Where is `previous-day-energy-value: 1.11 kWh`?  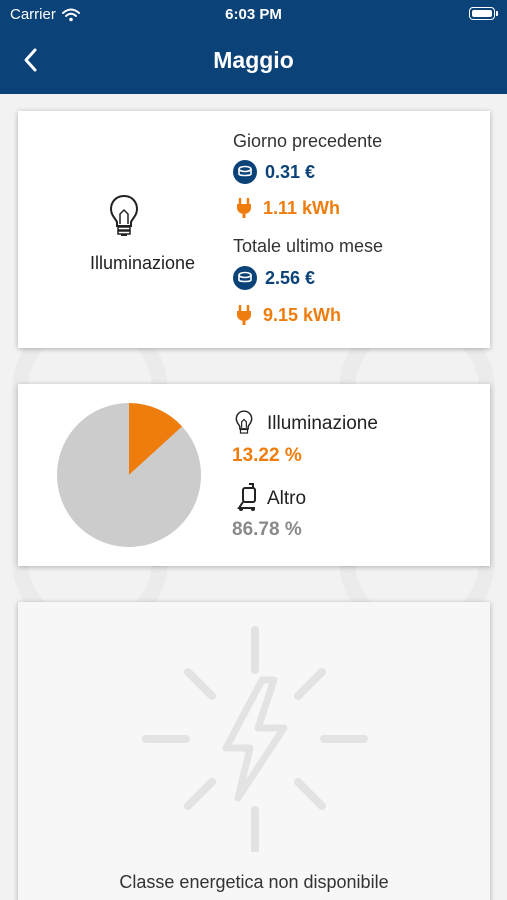
previous-day-energy-value: 1.11 kWh is located at coordinates (302, 207).